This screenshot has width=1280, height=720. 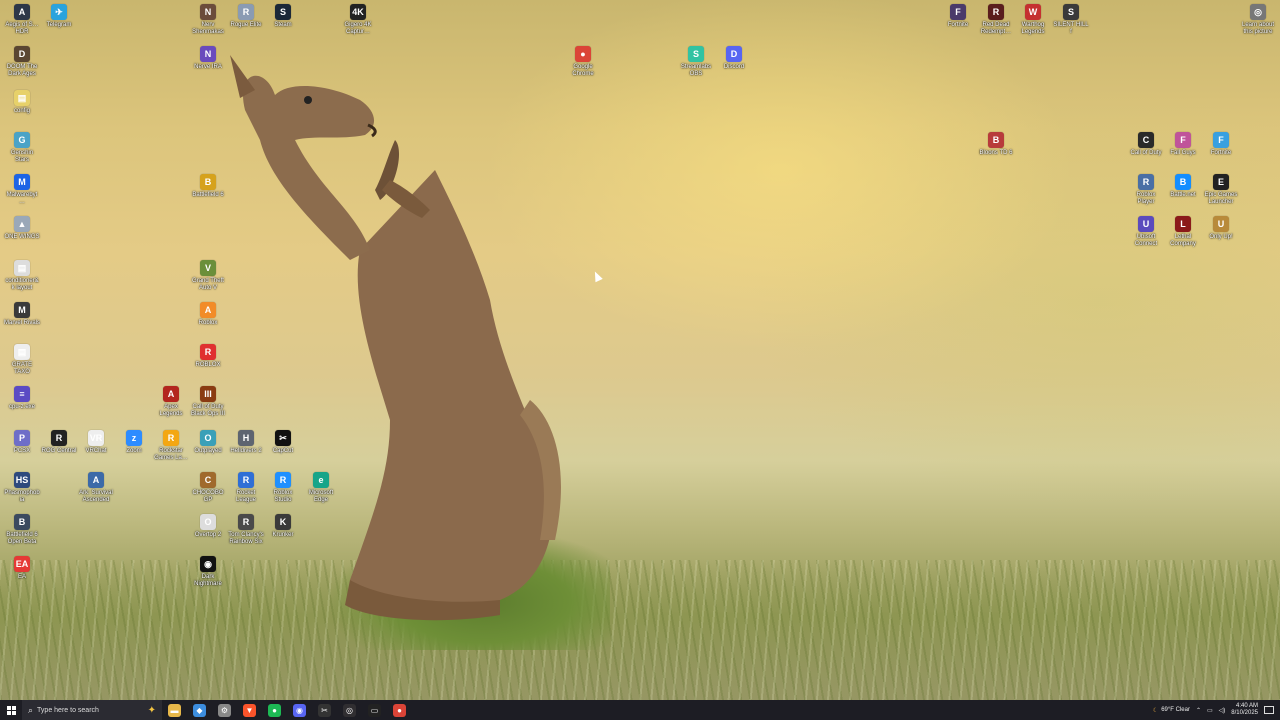 I want to click on app-icon: F, so click(x=958, y=12).